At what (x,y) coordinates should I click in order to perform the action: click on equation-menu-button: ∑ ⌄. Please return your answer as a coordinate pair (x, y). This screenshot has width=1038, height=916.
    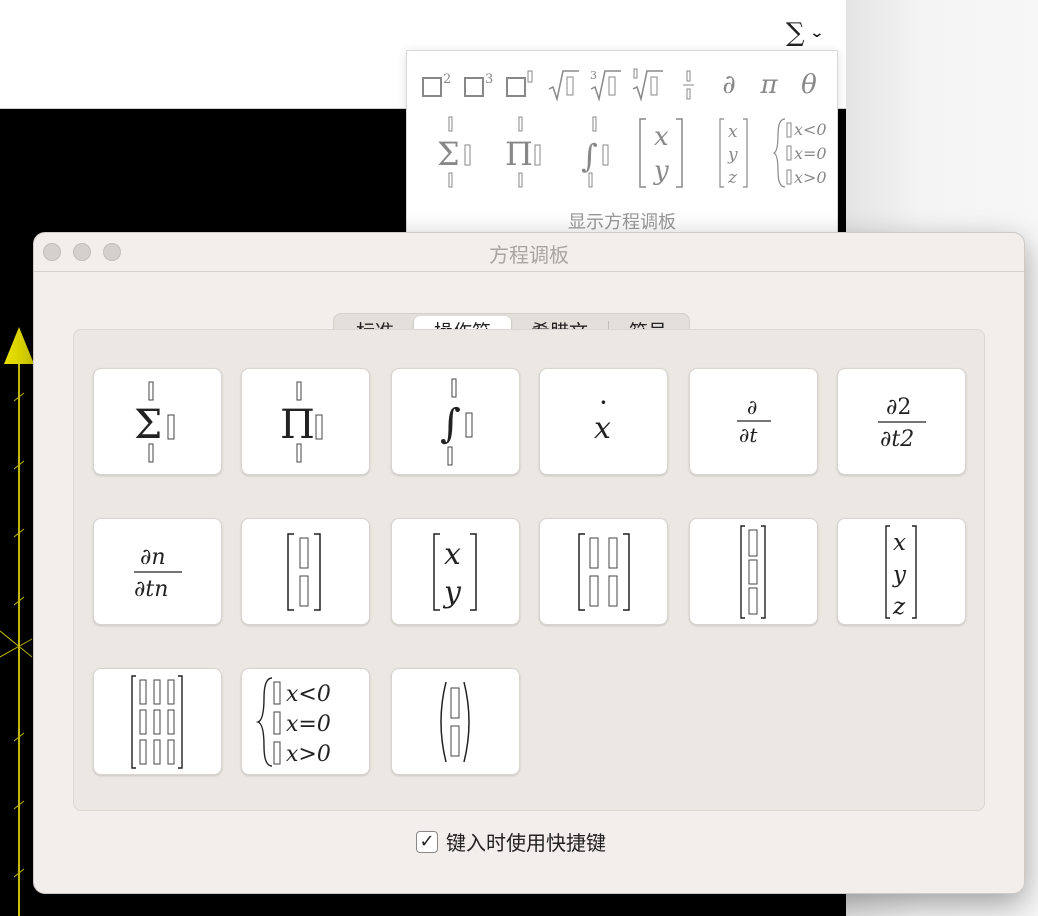
    Looking at the image, I should click on (812, 33).